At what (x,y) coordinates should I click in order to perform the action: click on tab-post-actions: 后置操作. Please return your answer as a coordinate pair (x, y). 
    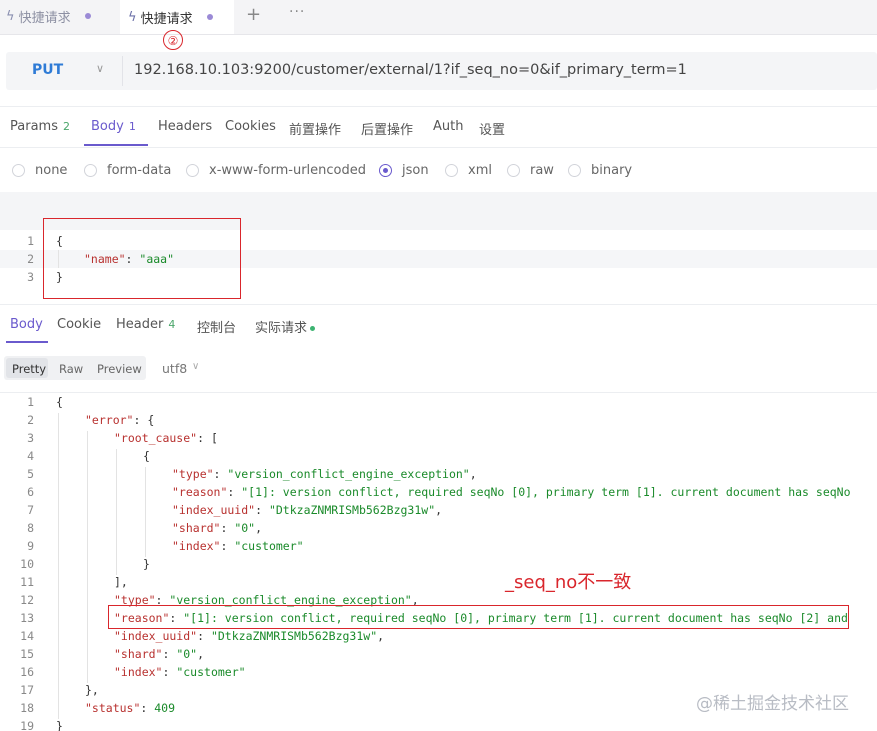
    Looking at the image, I should click on (387, 128).